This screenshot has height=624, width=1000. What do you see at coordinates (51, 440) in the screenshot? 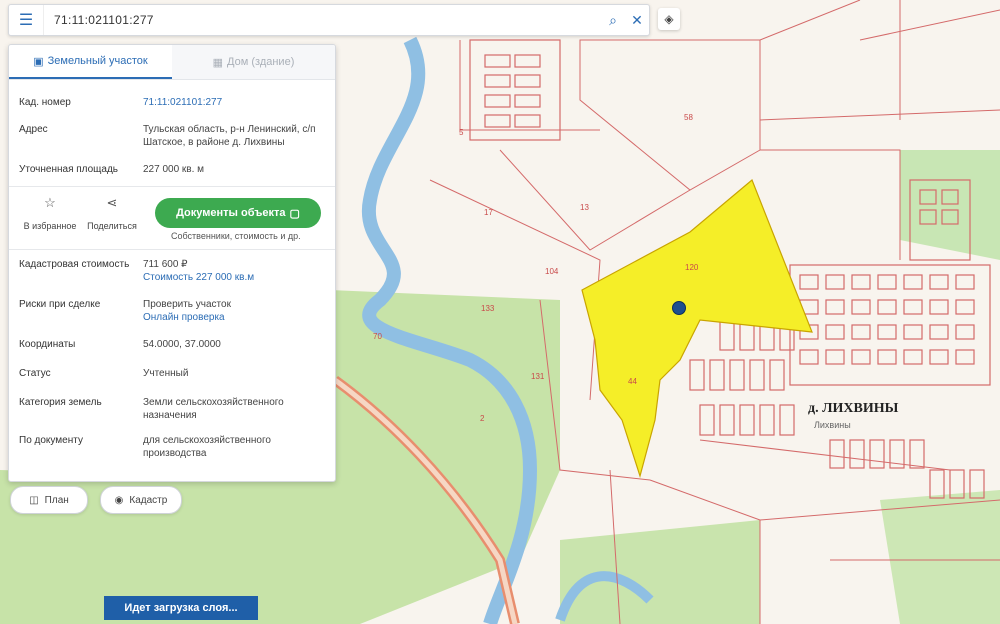
I see `use-label: По документу` at bounding box center [51, 440].